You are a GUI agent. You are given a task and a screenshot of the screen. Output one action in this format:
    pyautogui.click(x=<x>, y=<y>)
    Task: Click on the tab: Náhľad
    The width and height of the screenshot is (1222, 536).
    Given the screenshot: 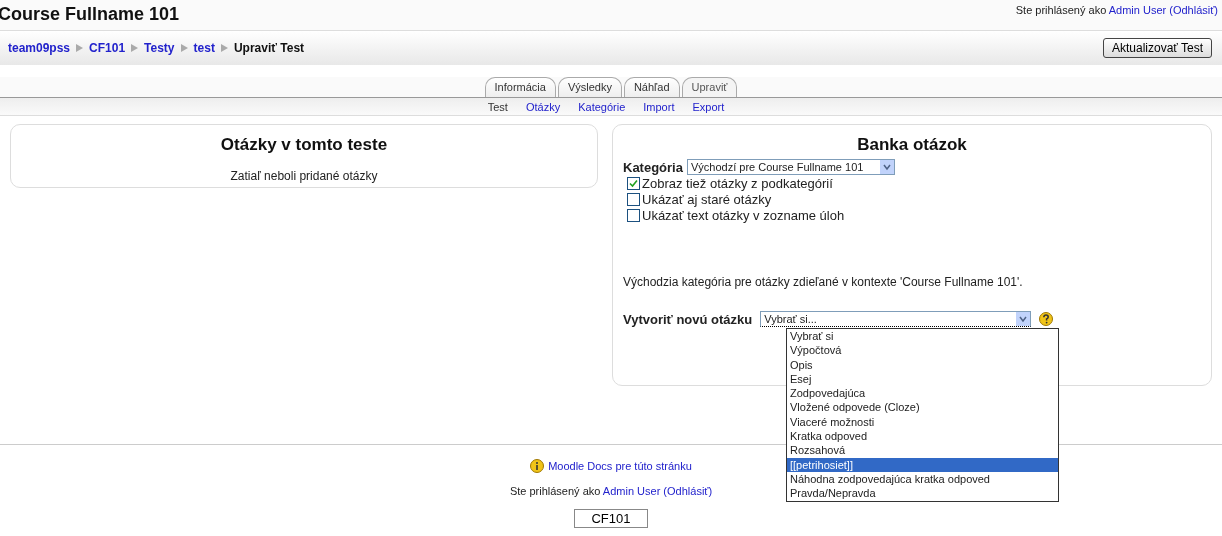 What is the action you would take?
    pyautogui.click(x=651, y=87)
    